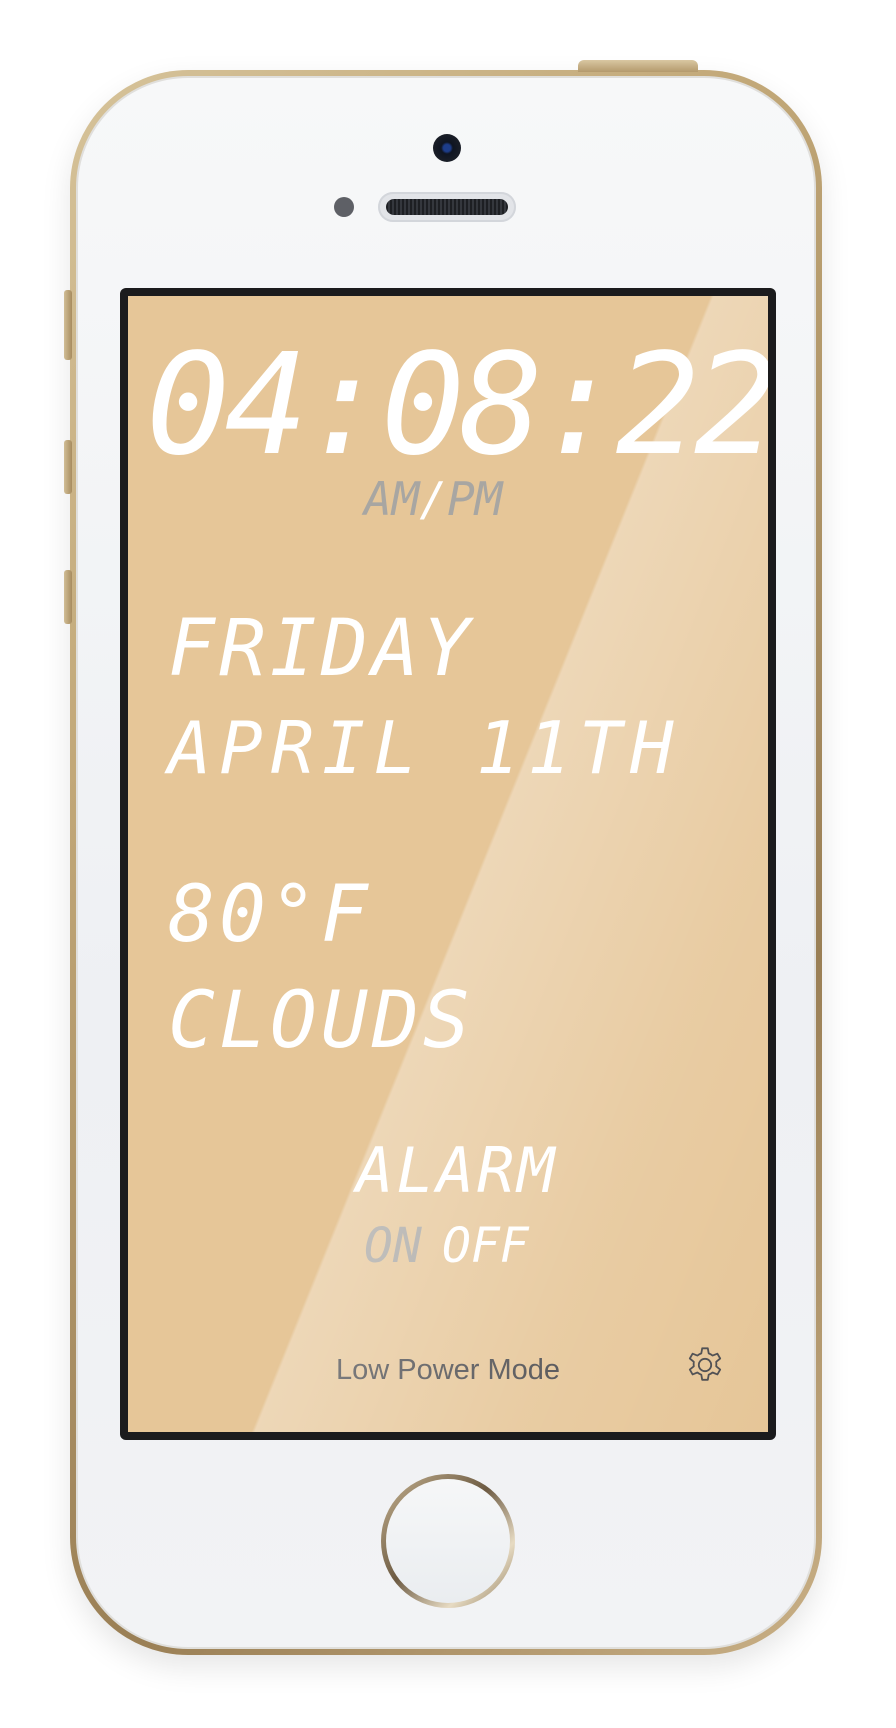  I want to click on weather-condition-text: CLOUDS, so click(321, 1021).